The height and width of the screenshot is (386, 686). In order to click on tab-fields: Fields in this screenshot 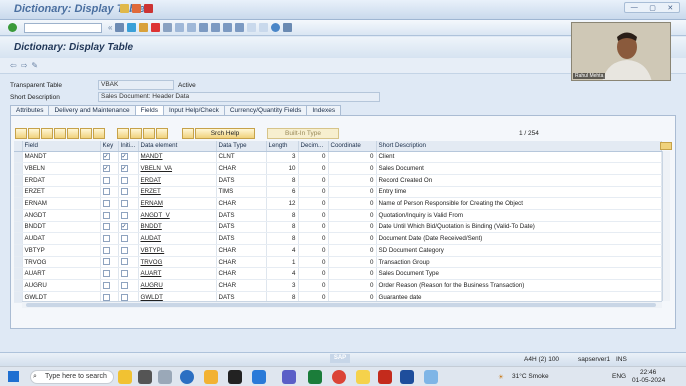, I will do `click(149, 110)`.